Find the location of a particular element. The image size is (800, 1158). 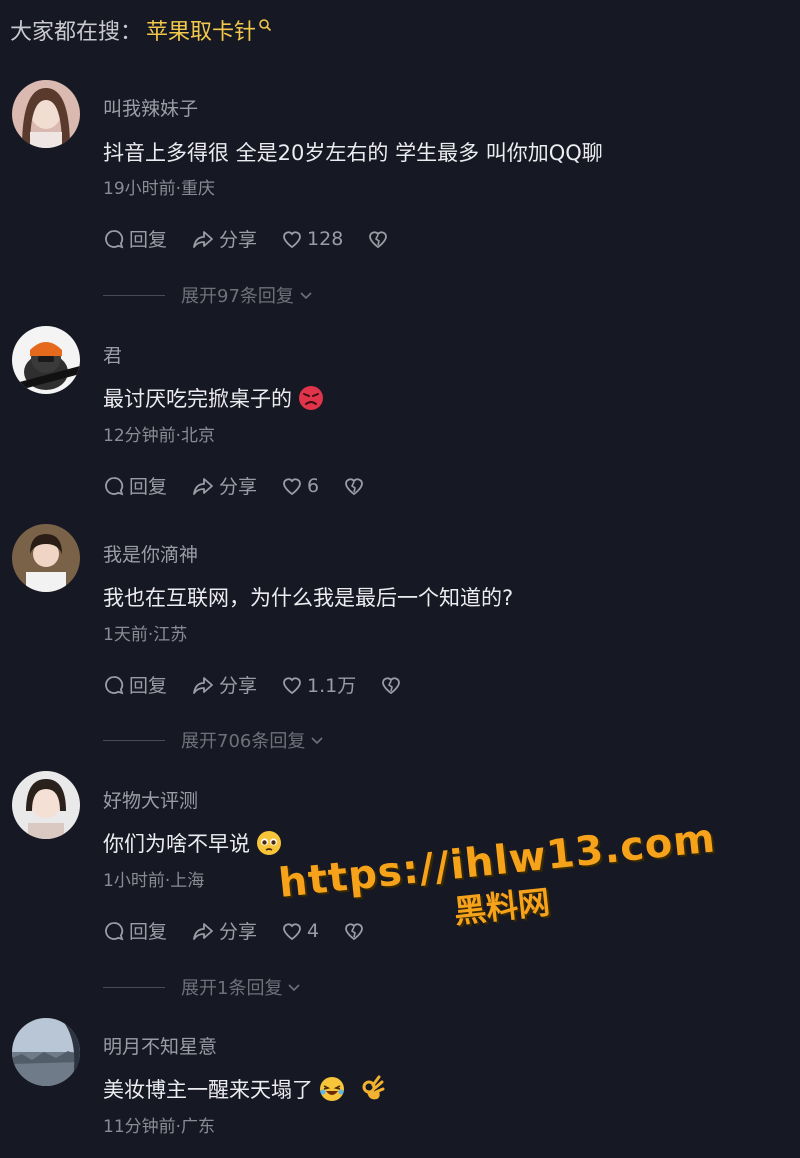

angry-face-icon is located at coordinates (311, 398).